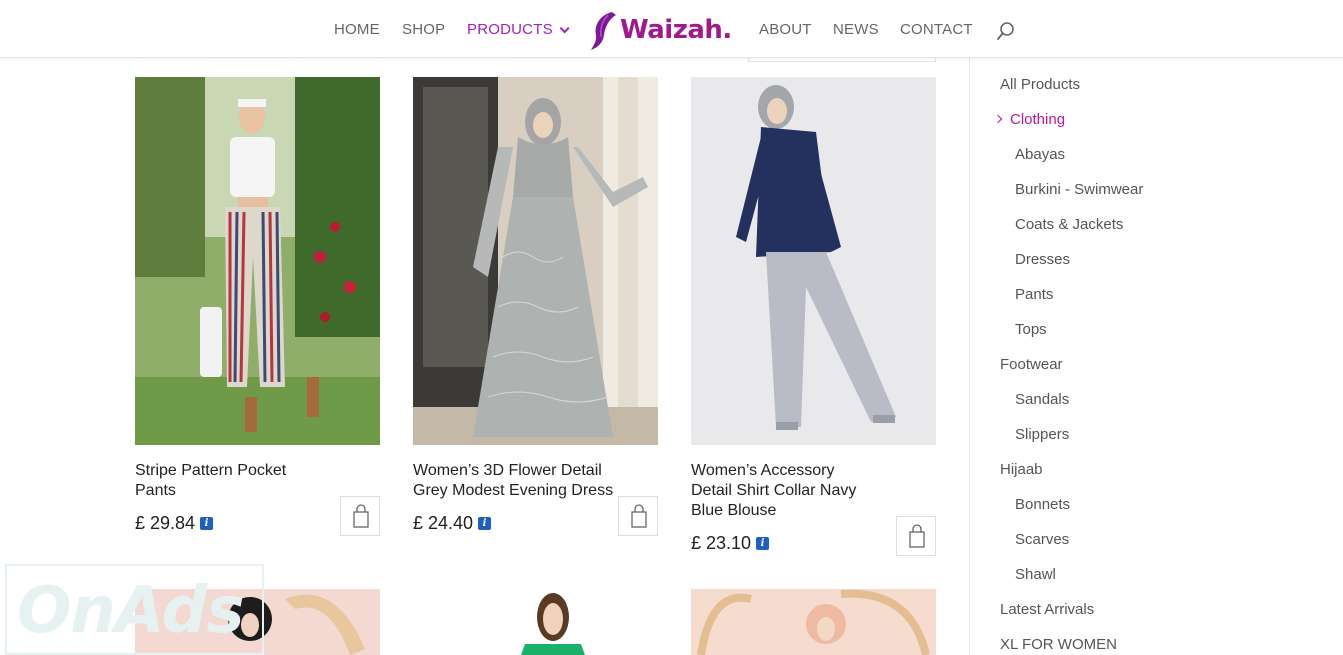 The width and height of the screenshot is (1343, 655). What do you see at coordinates (507, 470) in the screenshot?
I see `product-title-line: Women’s 3D Flower Detail` at bounding box center [507, 470].